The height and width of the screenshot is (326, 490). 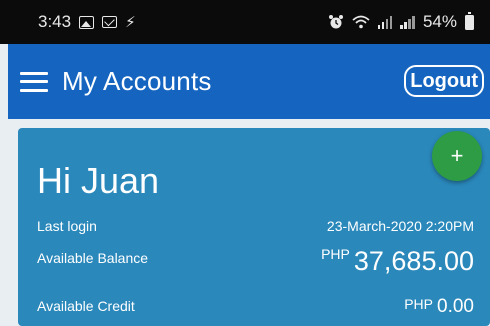 I want to click on available-balance-value: PHP 37,685.00, so click(x=397, y=261).